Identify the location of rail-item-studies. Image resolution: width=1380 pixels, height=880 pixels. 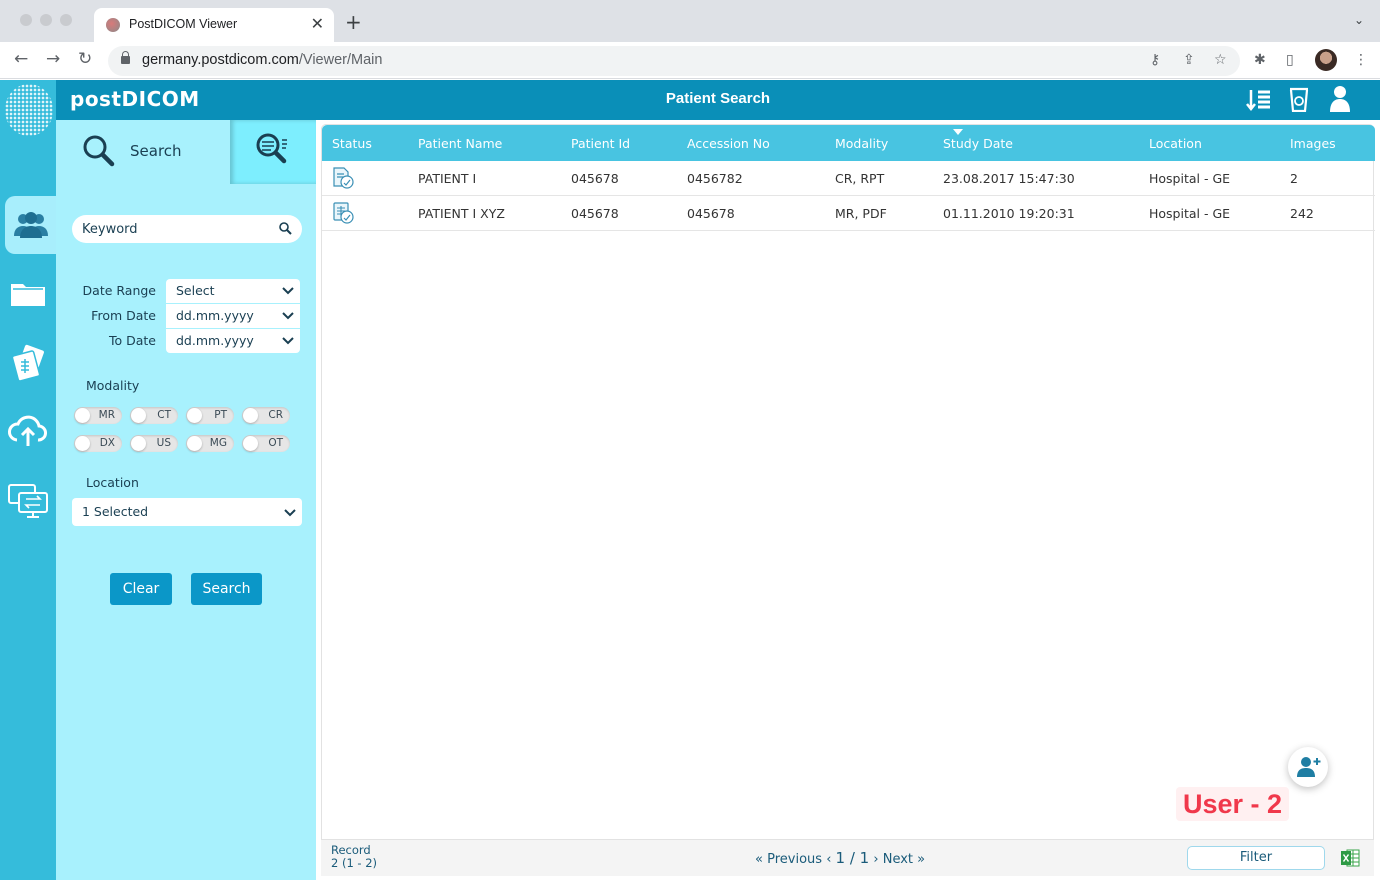
(28, 363).